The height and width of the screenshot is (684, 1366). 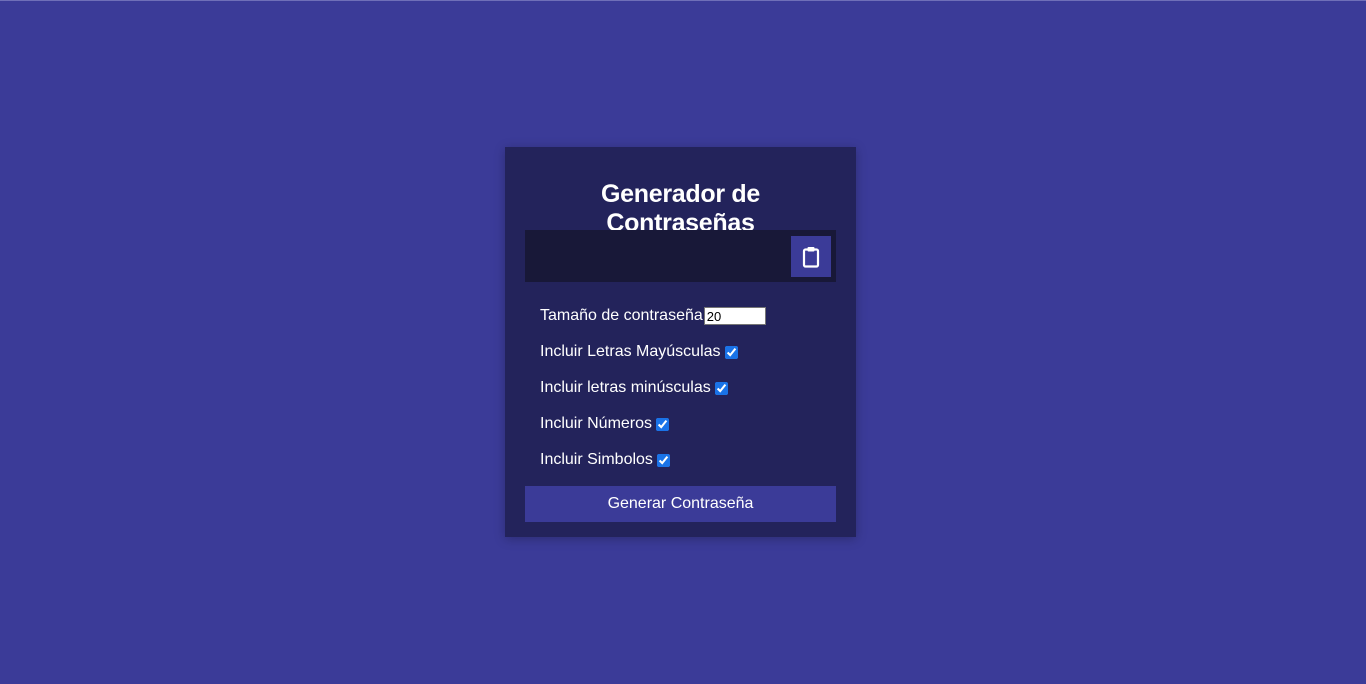 I want to click on setting-symbols: Incluir Simbolos, so click(x=680, y=460).